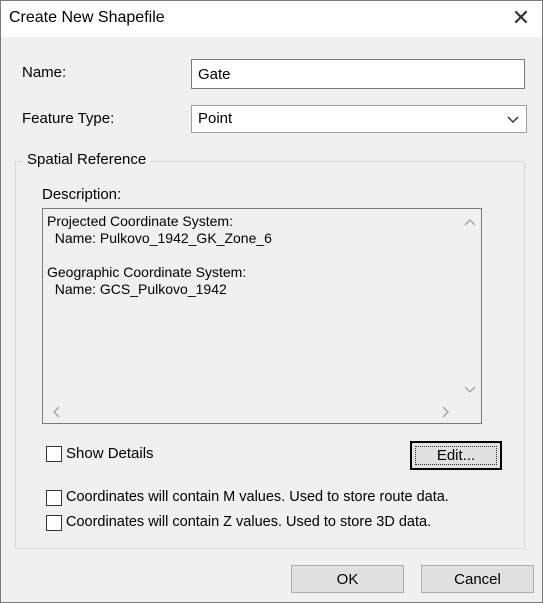  What do you see at coordinates (470, 412) in the screenshot?
I see `scrollbar-corner` at bounding box center [470, 412].